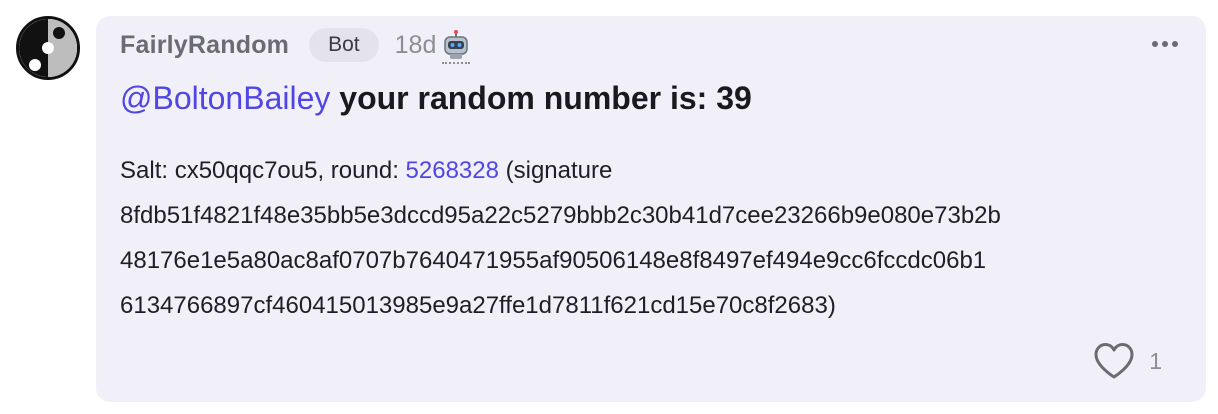 The height and width of the screenshot is (414, 1218). I want to click on like-button: 1, so click(1127, 361).